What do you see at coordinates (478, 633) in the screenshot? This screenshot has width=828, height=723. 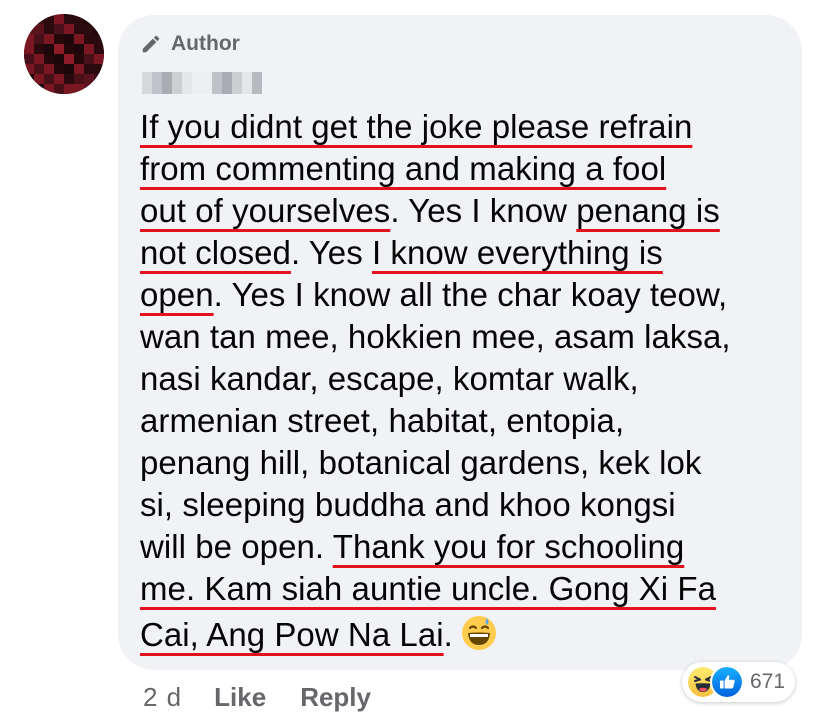 I see `grinning-sweat-emoji` at bounding box center [478, 633].